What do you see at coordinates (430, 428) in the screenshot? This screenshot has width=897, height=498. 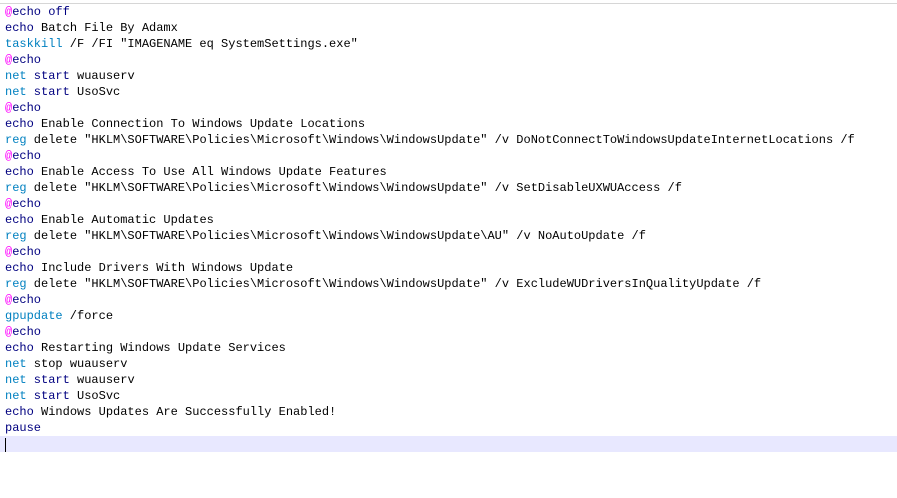 I see `code-line: pause` at bounding box center [430, 428].